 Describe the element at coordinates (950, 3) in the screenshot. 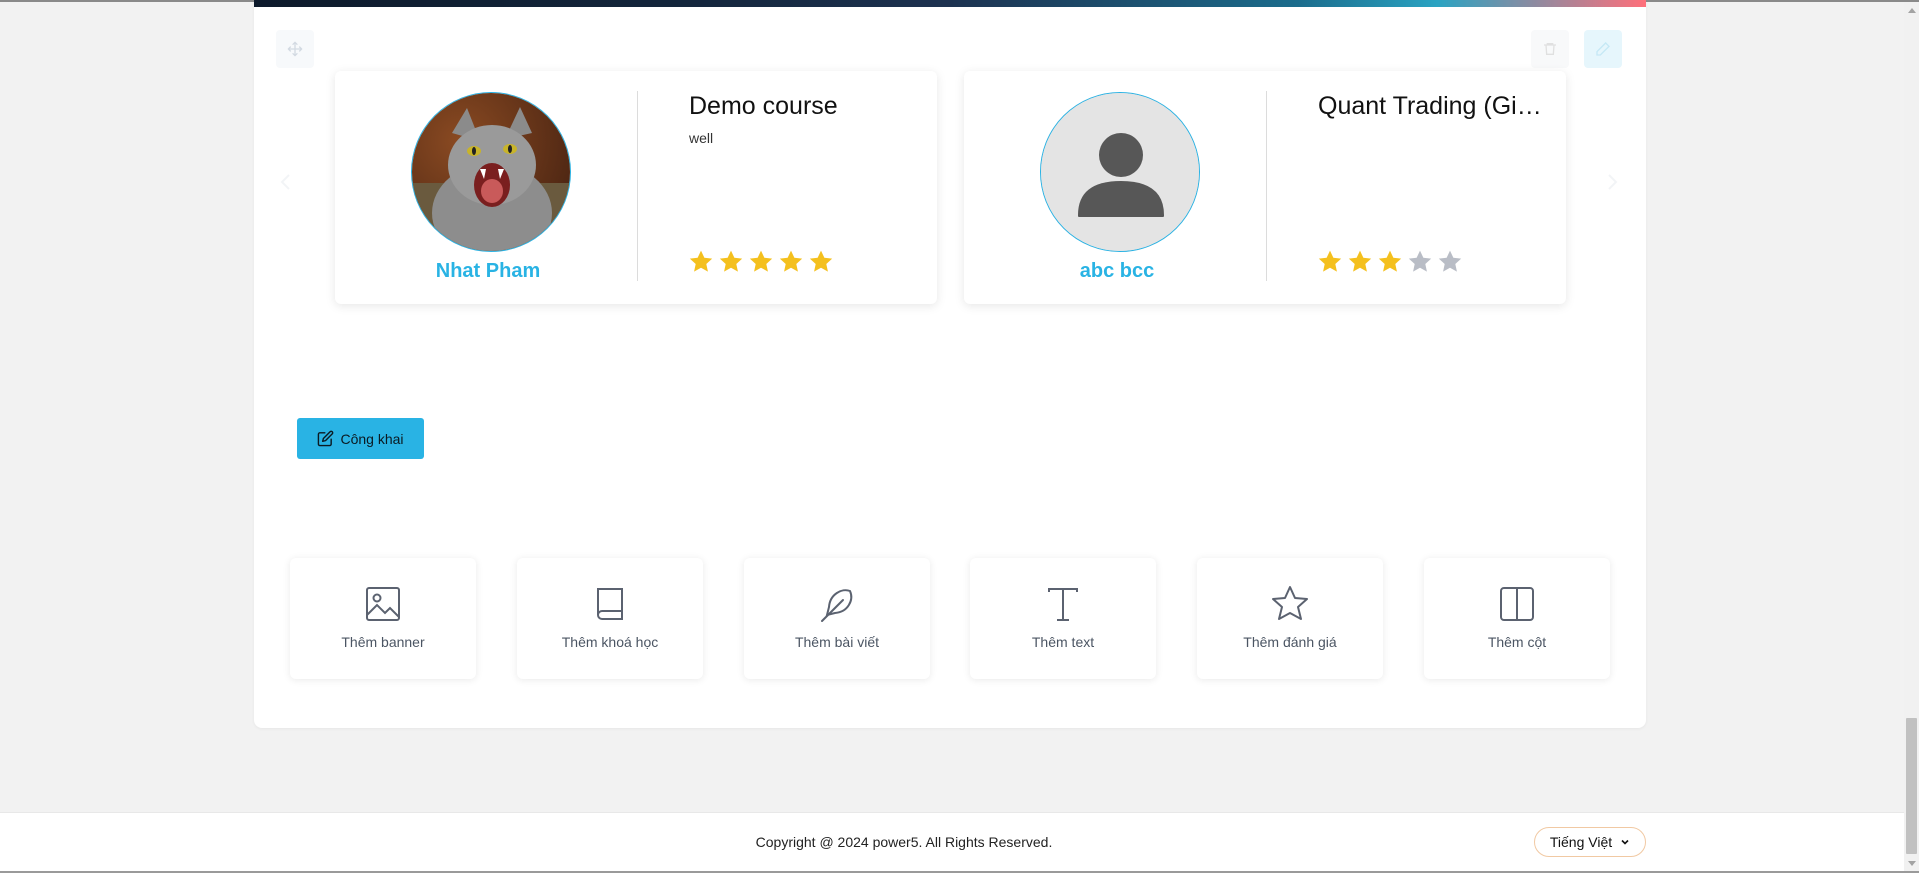

I see `banner-image-edge` at that location.